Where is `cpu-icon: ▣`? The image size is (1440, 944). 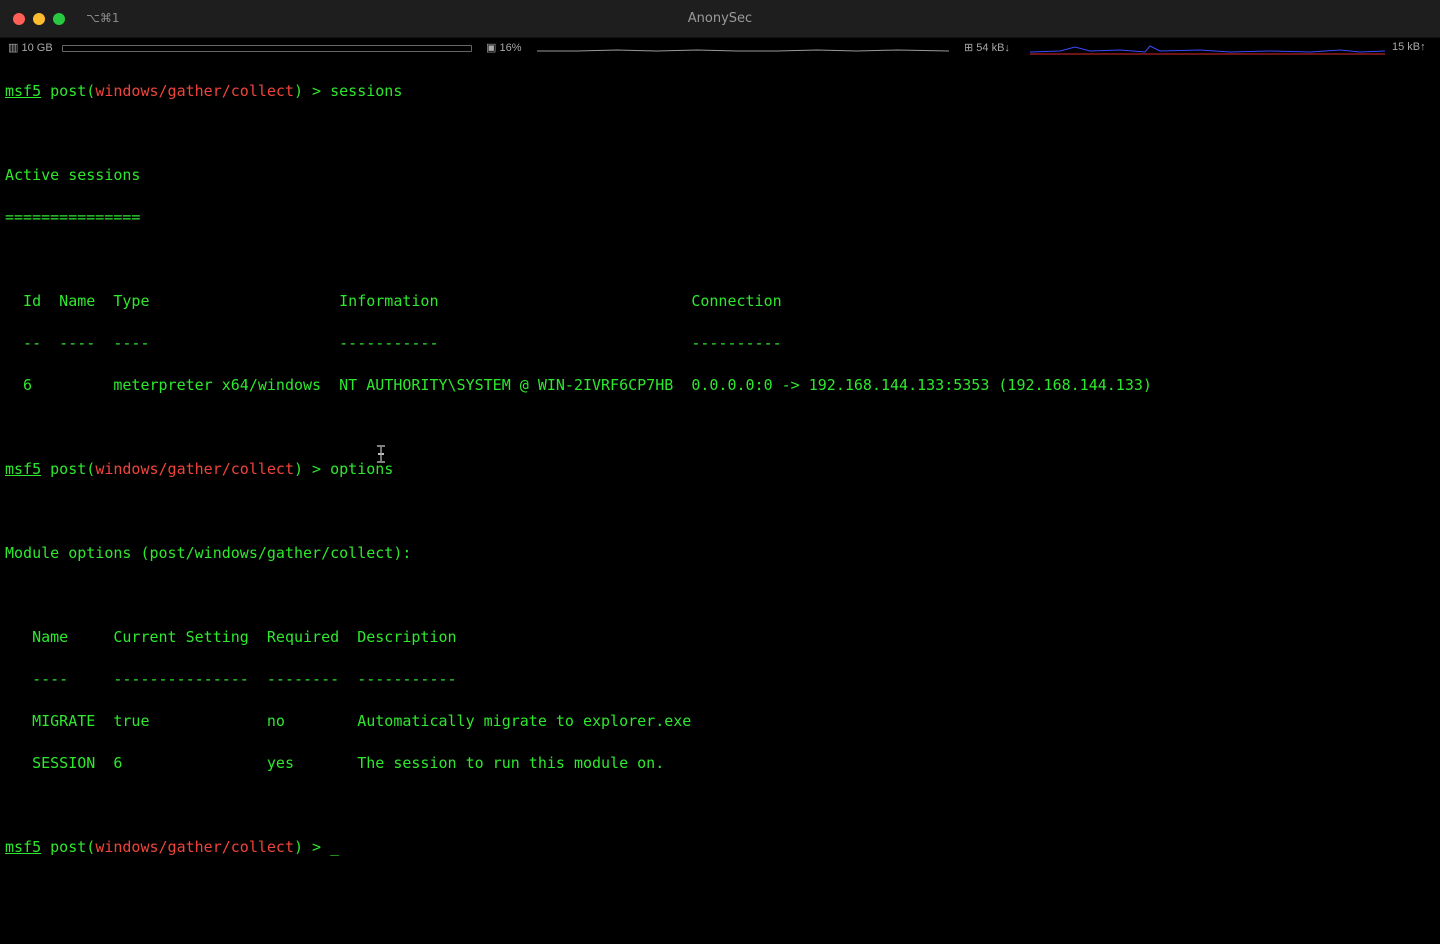 cpu-icon: ▣ is located at coordinates (491, 48).